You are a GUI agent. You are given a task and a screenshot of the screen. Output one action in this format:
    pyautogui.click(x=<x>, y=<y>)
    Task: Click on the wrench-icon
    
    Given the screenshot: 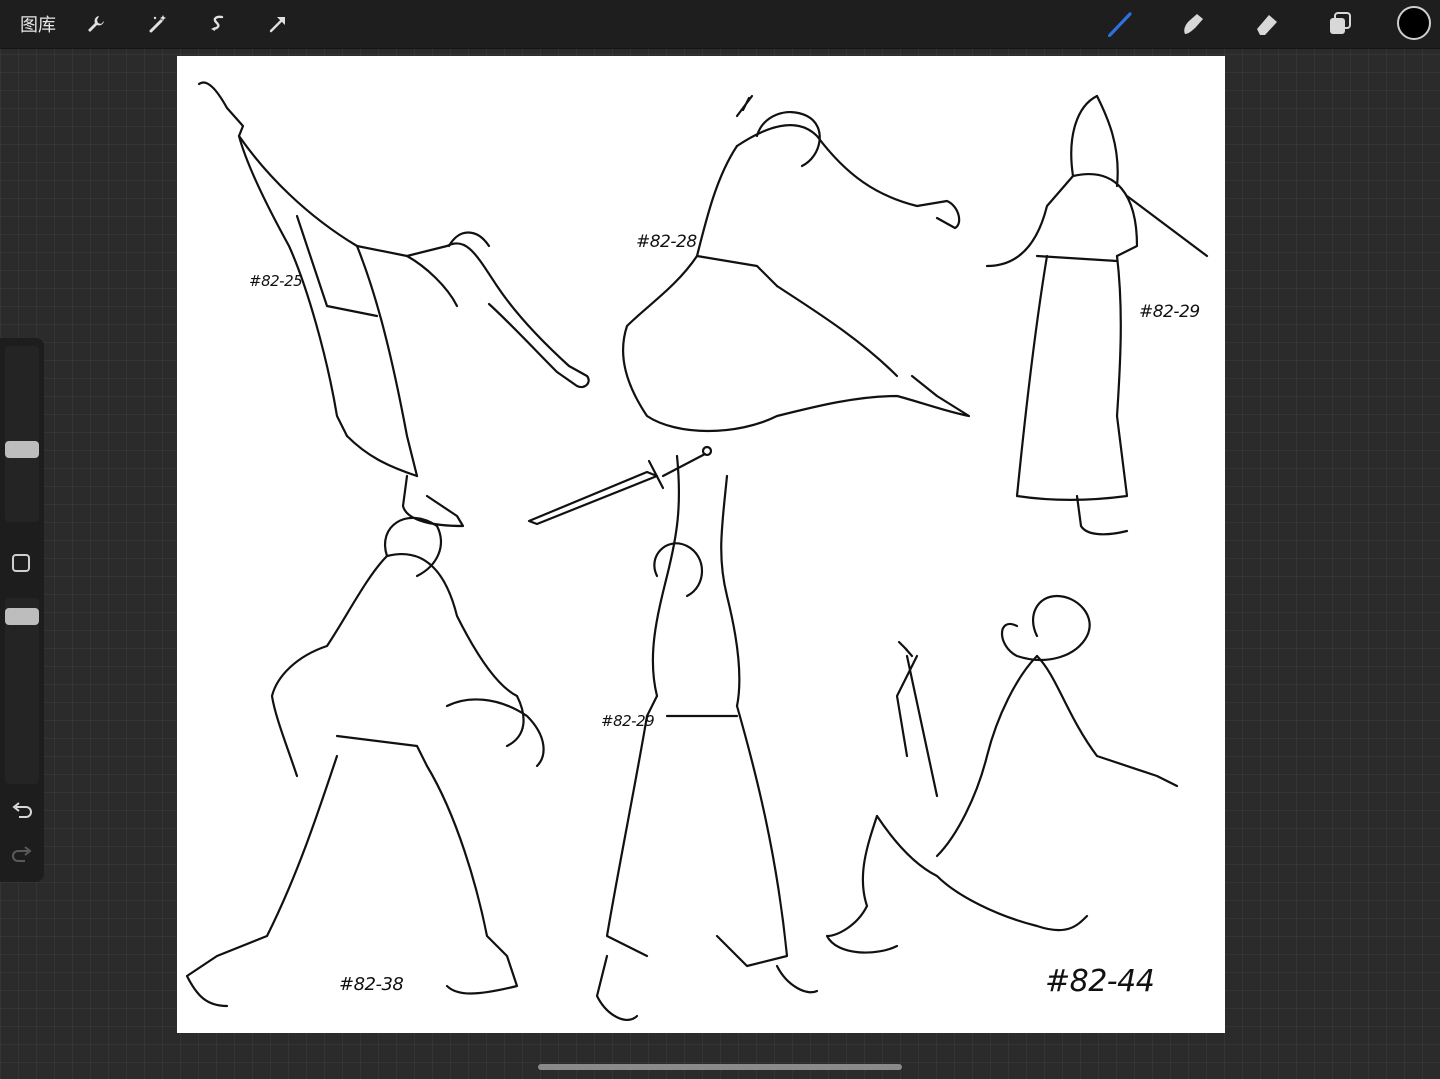 What is the action you would take?
    pyautogui.click(x=96, y=24)
    